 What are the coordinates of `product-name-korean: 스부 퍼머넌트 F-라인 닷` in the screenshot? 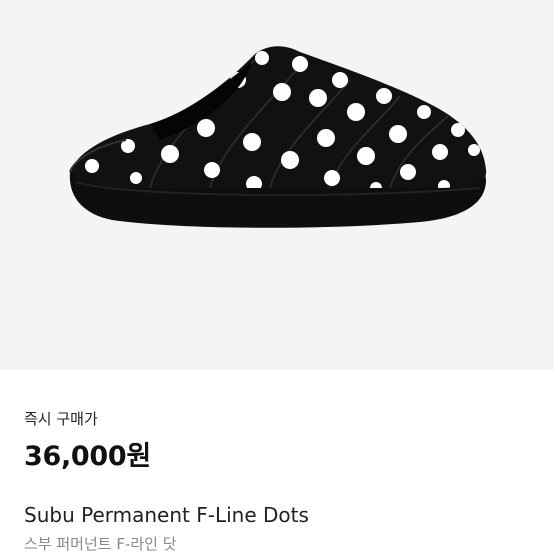 It's located at (100, 543).